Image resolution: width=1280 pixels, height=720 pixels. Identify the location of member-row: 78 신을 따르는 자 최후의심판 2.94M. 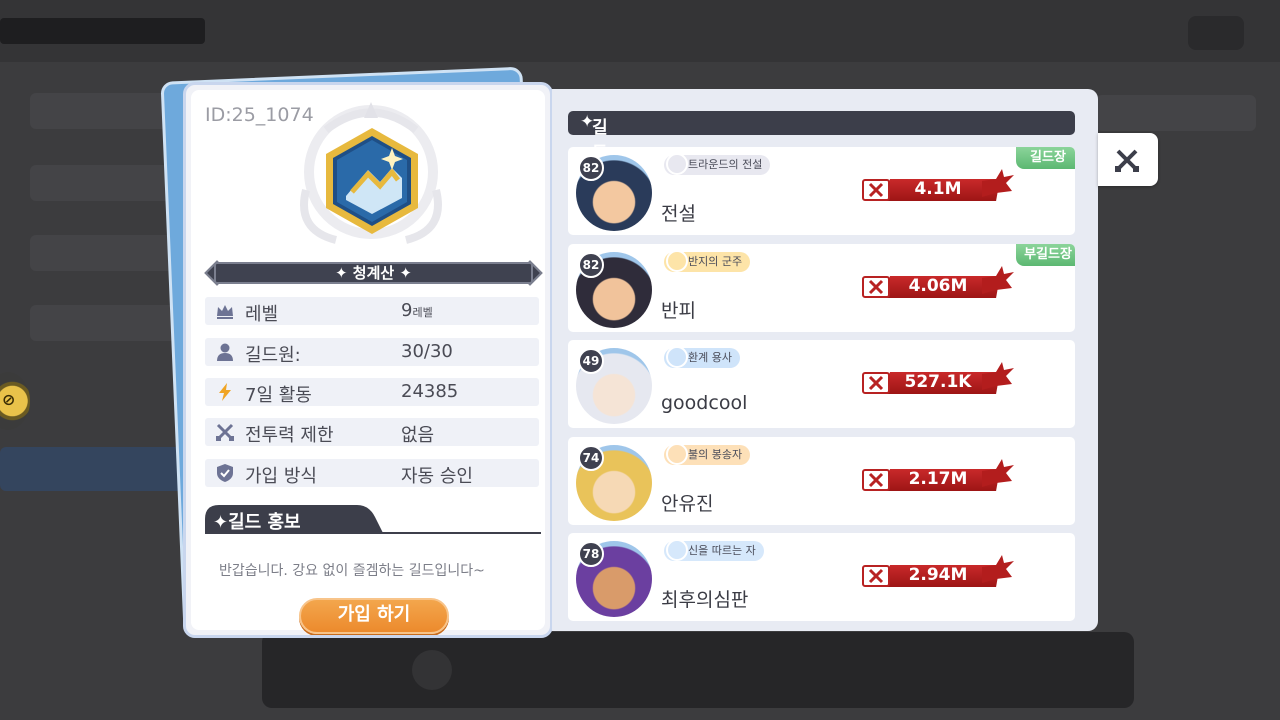
(821, 577).